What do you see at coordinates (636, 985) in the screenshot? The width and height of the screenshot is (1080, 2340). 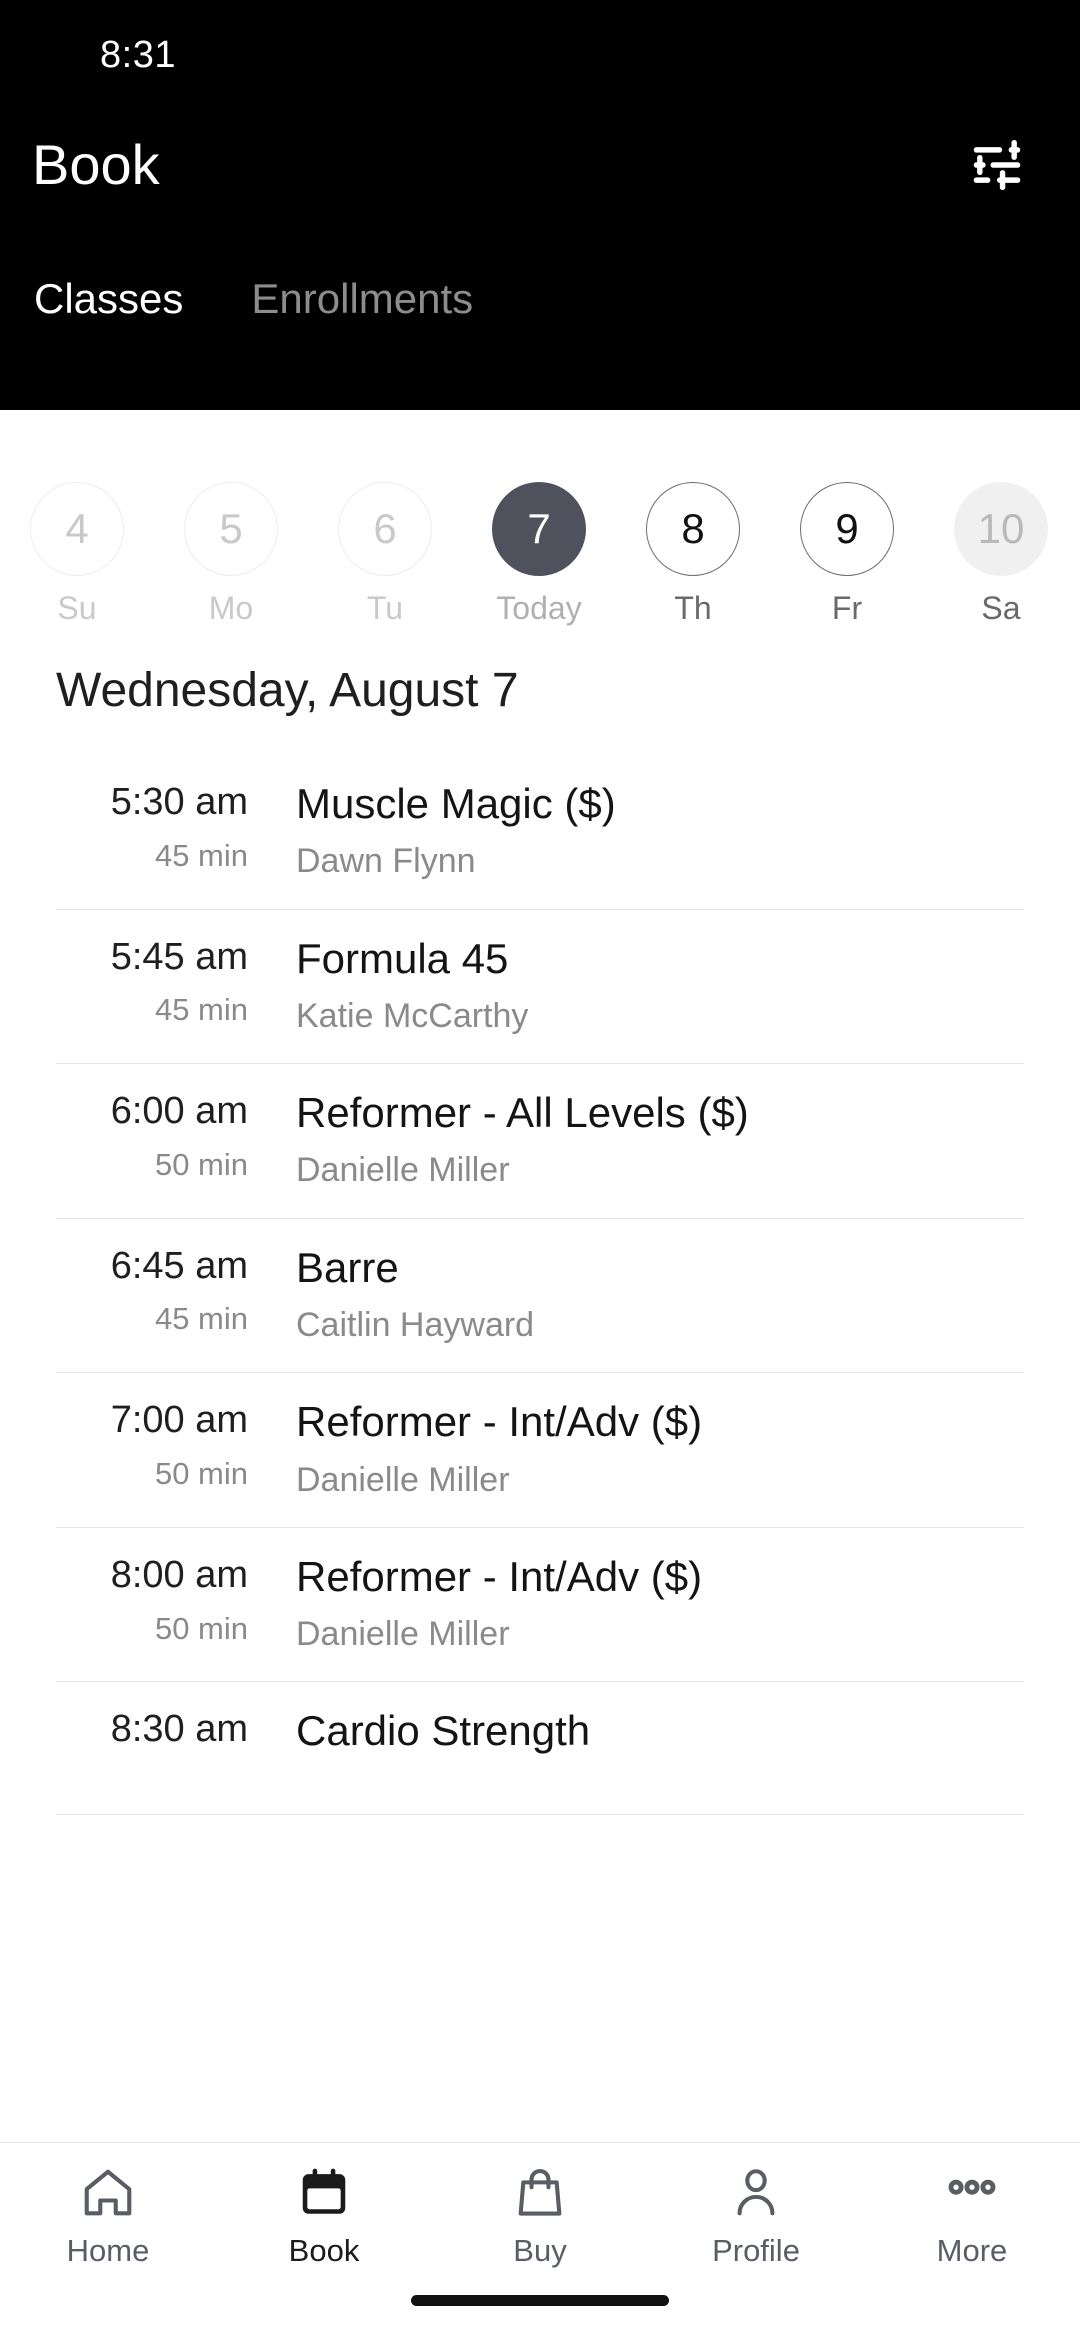 I see `class-info-column: Formula 45 Katie McCarthy` at bounding box center [636, 985].